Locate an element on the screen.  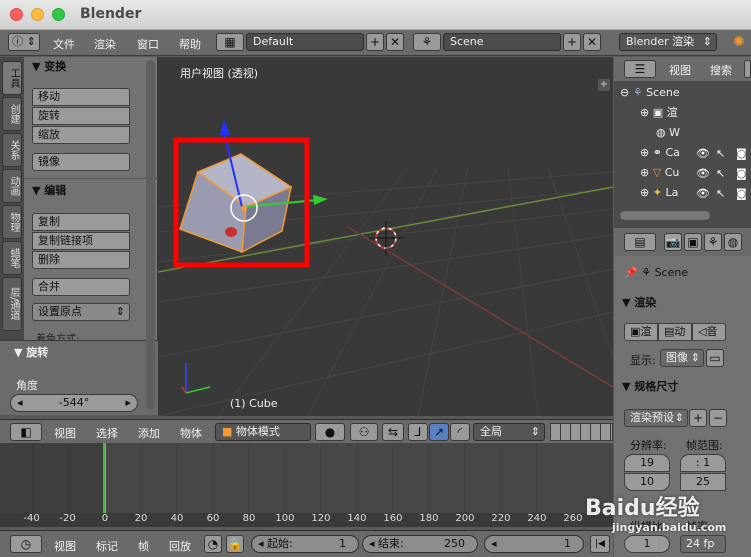
lock-icon: 🔒 is located at coordinates (235, 544).